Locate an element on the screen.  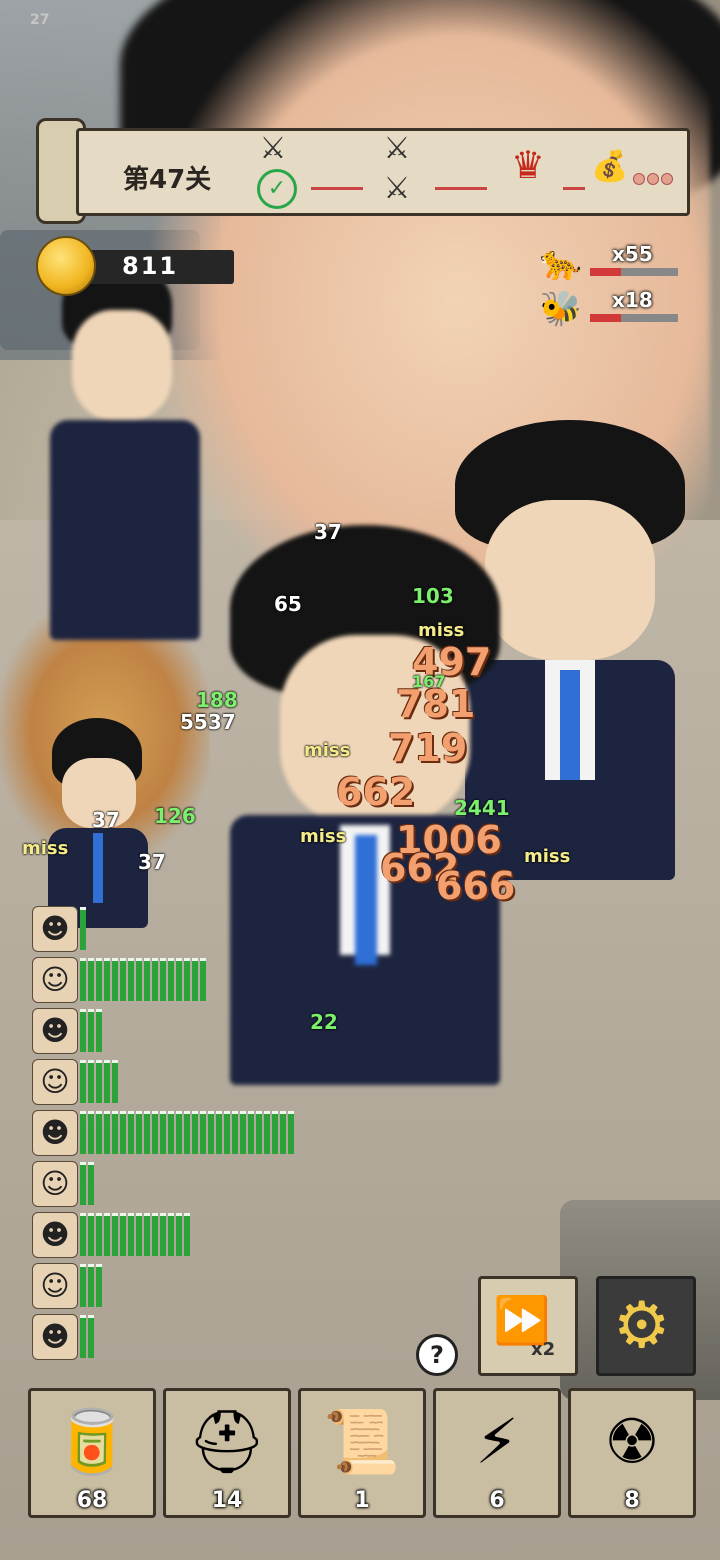
corner-number: 27 is located at coordinates (40, 20).